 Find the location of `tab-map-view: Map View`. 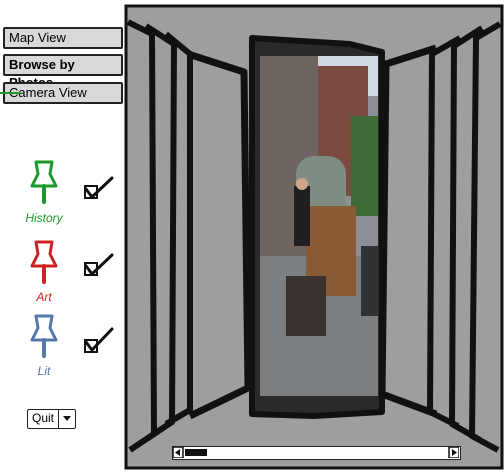

tab-map-view: Map View is located at coordinates (63, 38).